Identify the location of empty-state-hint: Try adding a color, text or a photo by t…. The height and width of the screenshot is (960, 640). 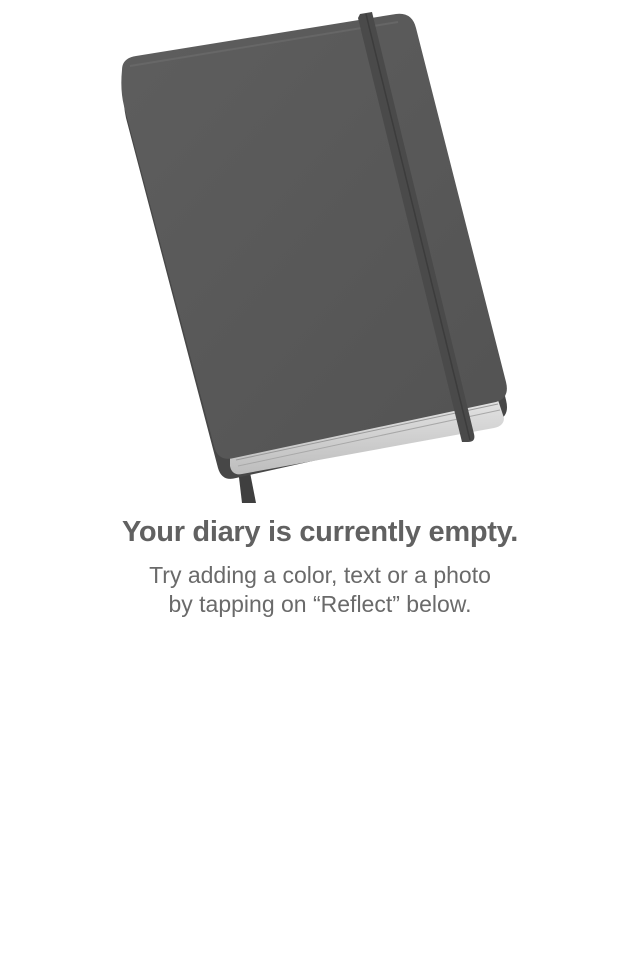
(320, 590).